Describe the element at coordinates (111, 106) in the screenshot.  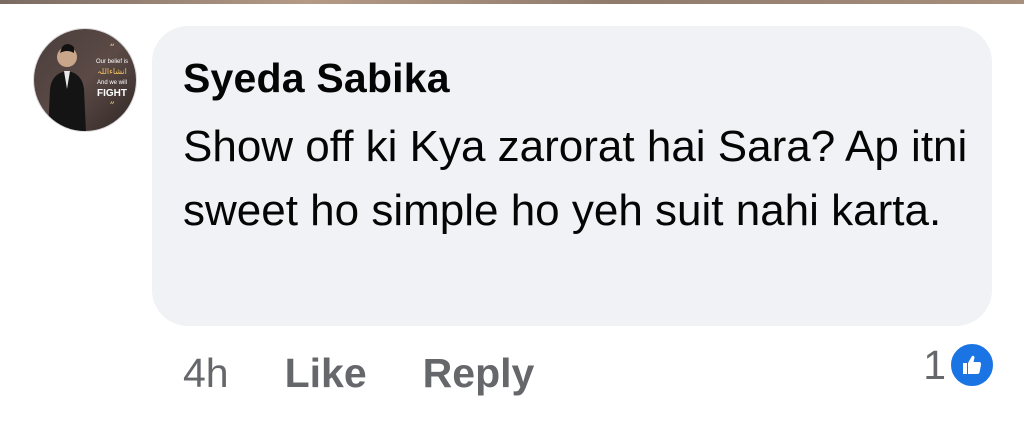
I see `avatar-quote-close: ”` at that location.